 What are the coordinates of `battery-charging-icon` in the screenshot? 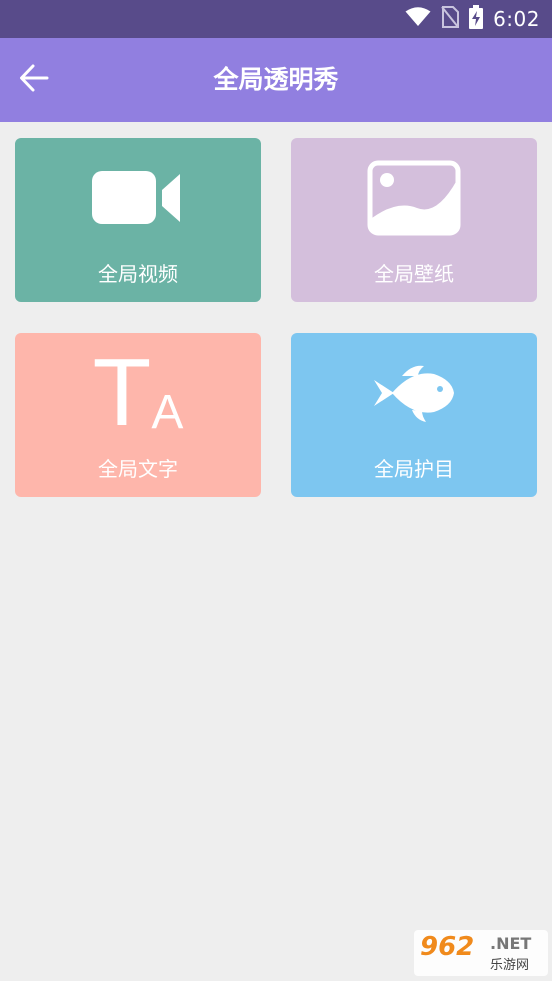 It's located at (476, 19).